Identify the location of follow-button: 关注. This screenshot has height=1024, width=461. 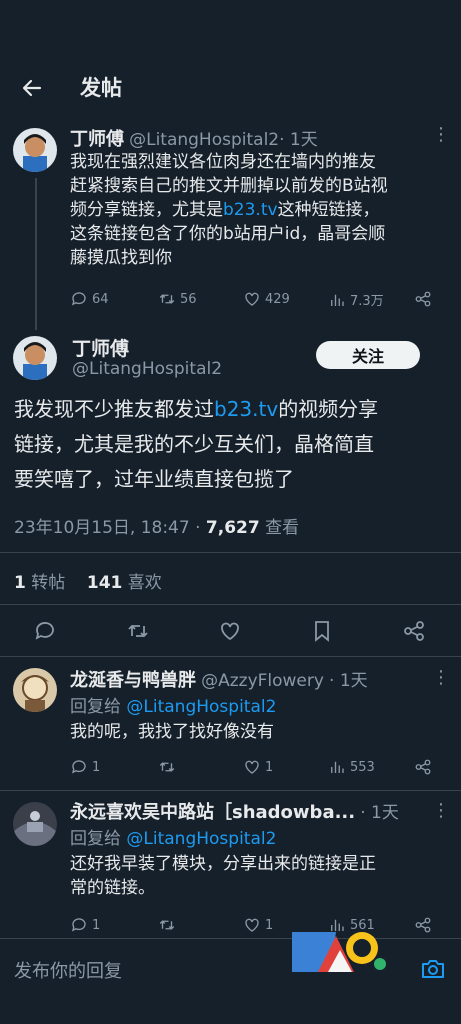
(368, 355).